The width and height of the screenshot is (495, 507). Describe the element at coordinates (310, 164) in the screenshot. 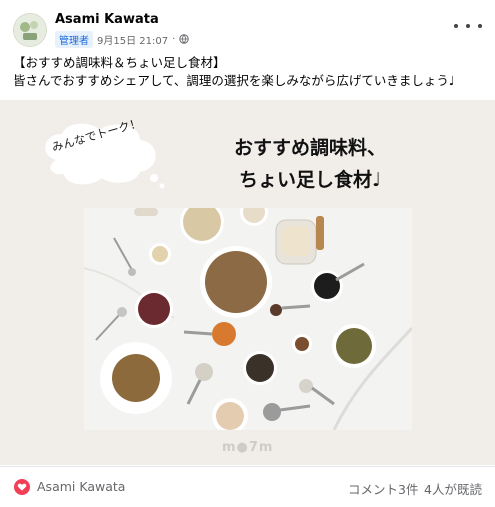

I see `image-headline: おすすめ調味料、 ちょい足し食材♩` at that location.